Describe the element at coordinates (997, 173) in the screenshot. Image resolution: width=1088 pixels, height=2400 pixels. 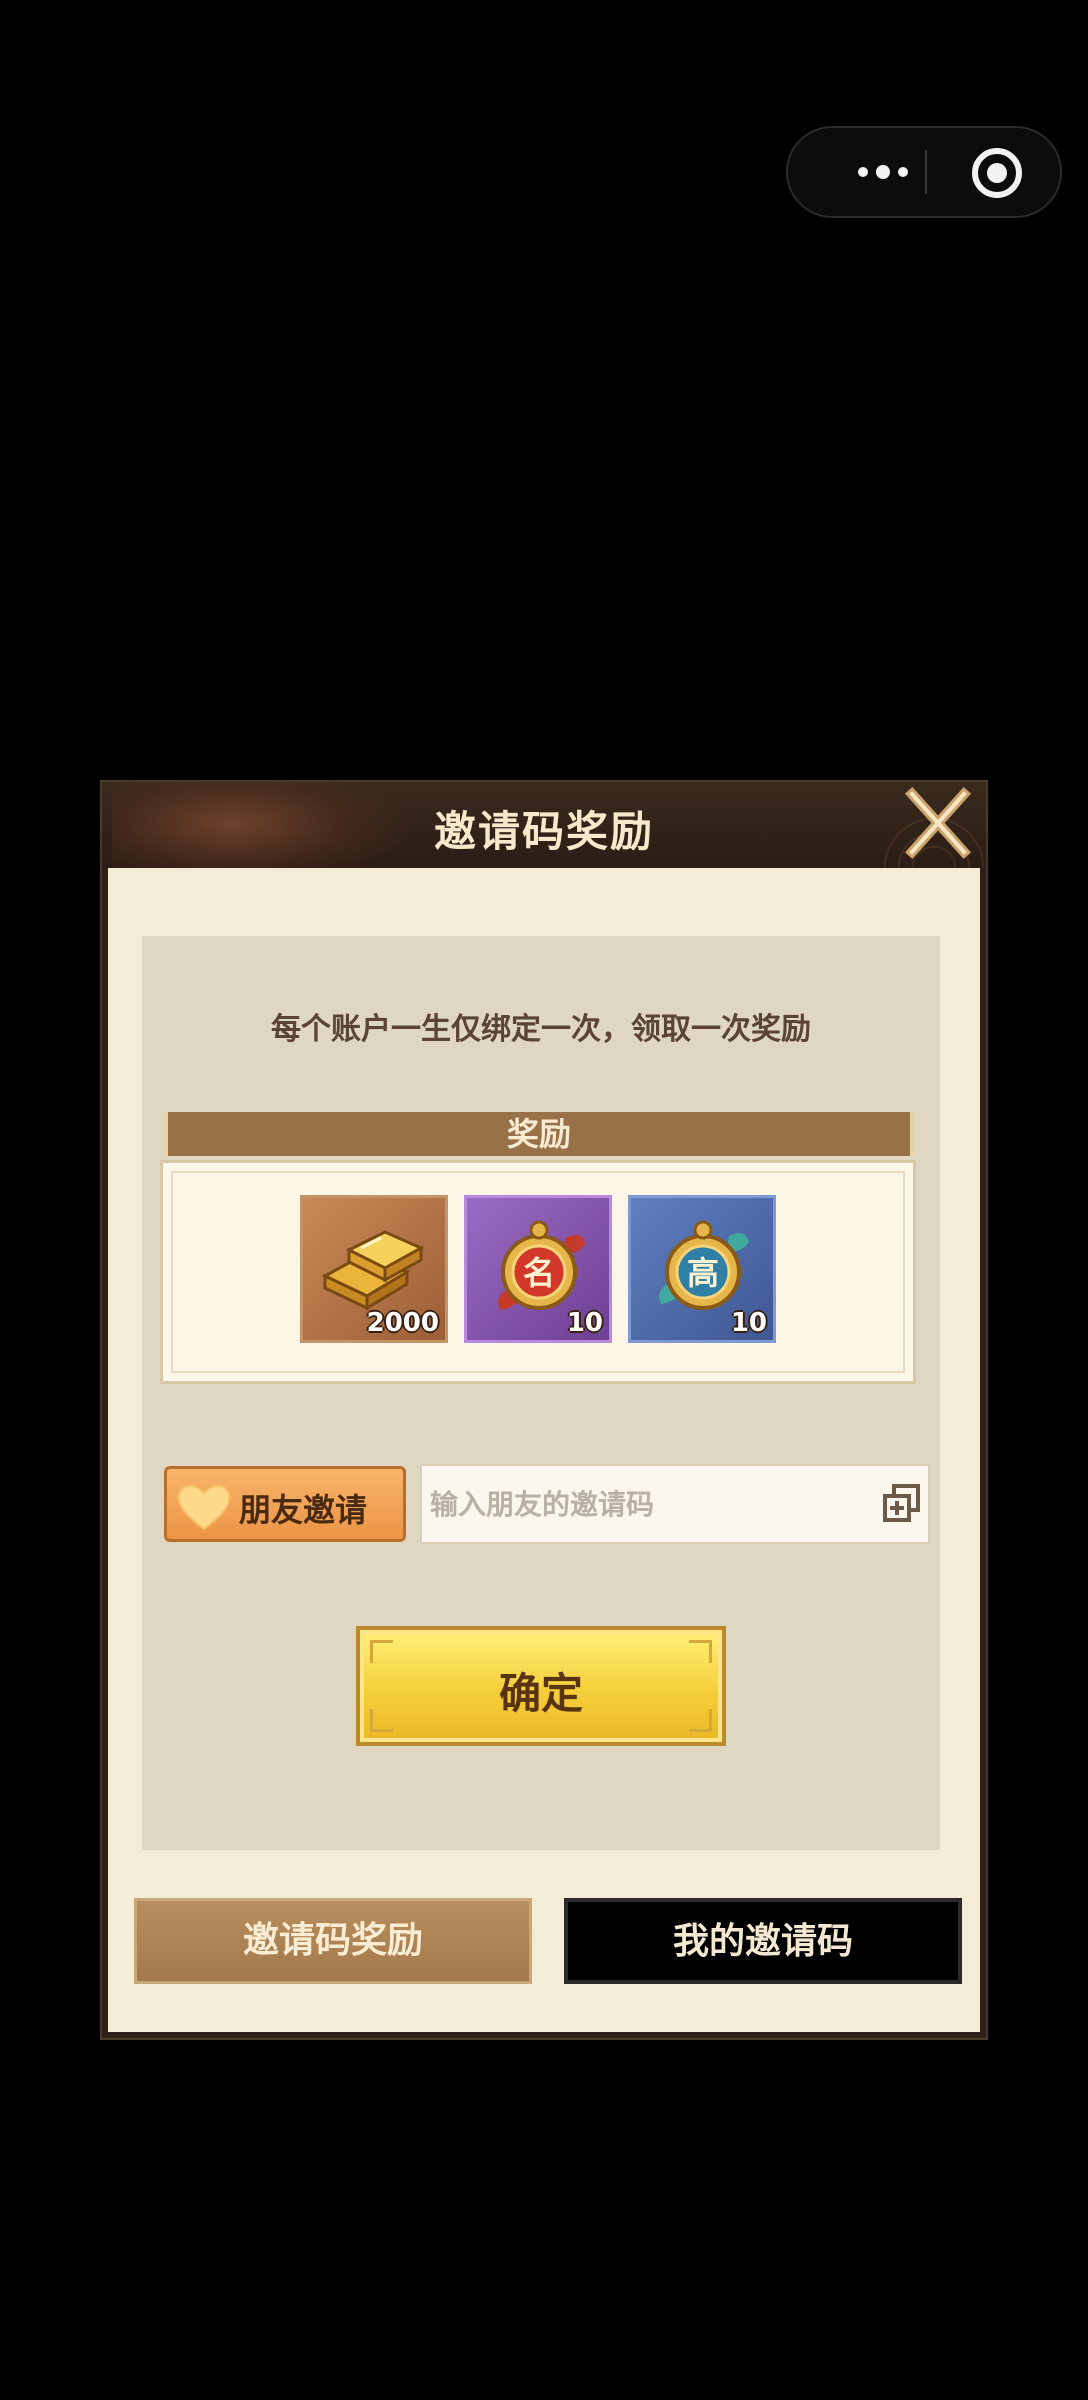
I see `target-circle-icon` at that location.